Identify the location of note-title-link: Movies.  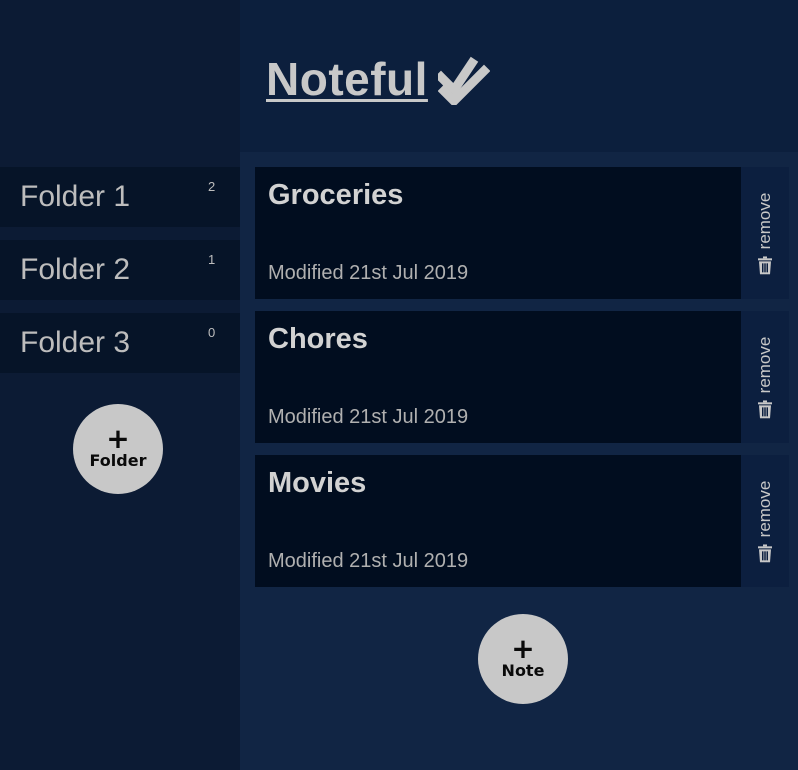
(317, 483).